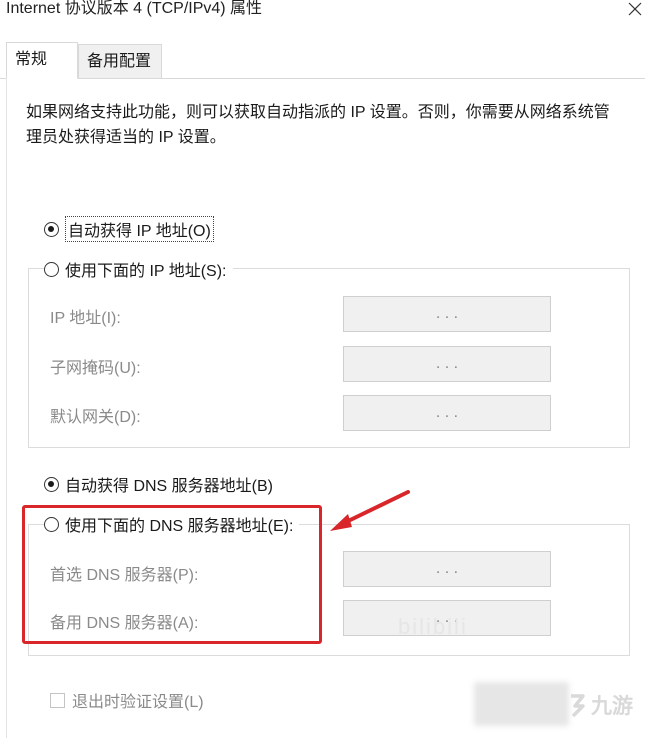 This screenshot has height=738, width=645. Describe the element at coordinates (169, 486) in the screenshot. I see `radio-auto-dns-label: 自动获得 DNS 服务器地址(B)` at that location.